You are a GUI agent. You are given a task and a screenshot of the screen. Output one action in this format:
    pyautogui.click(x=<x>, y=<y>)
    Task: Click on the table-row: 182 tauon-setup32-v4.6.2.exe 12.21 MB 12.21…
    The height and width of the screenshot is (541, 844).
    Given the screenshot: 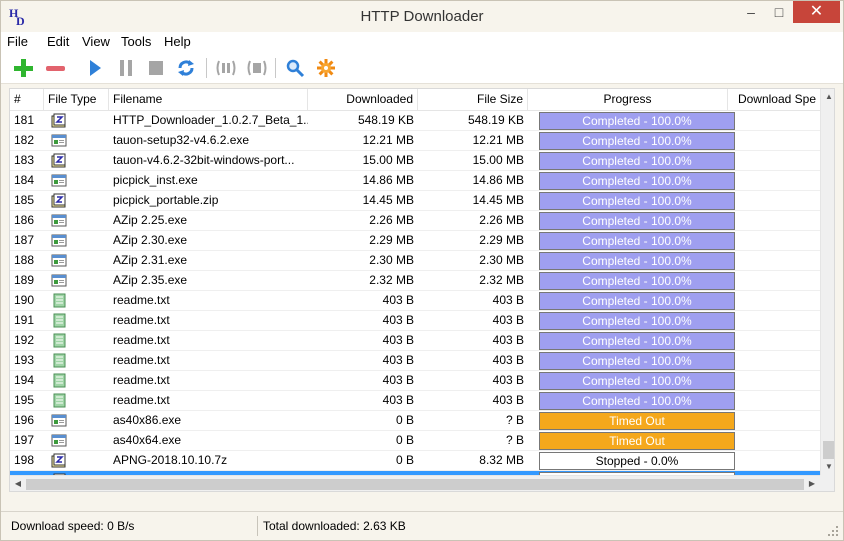 What is the action you would take?
    pyautogui.click(x=415, y=141)
    